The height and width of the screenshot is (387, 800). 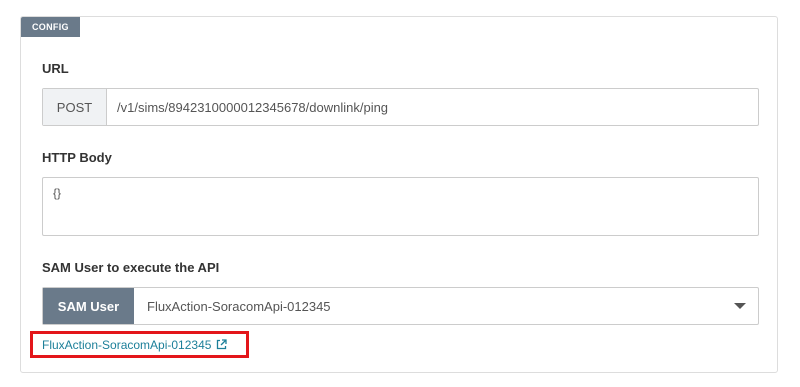 I want to click on sam-user-label: SAM User to execute the API, so click(x=131, y=267).